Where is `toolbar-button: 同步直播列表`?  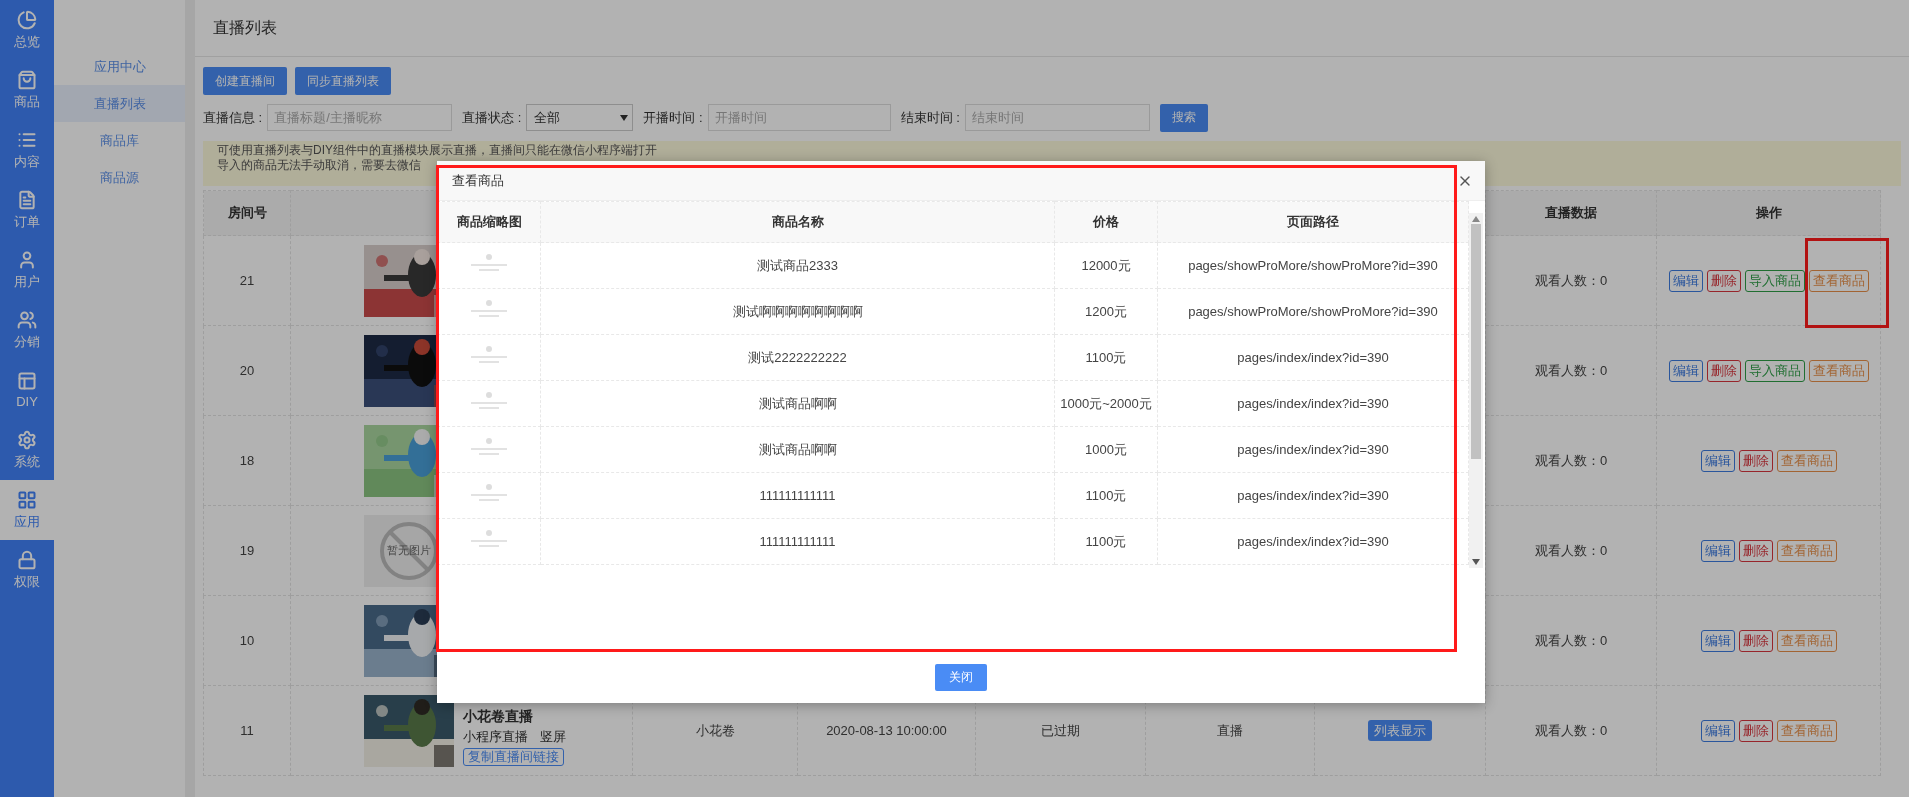
toolbar-button: 同步直播列表 is located at coordinates (343, 81).